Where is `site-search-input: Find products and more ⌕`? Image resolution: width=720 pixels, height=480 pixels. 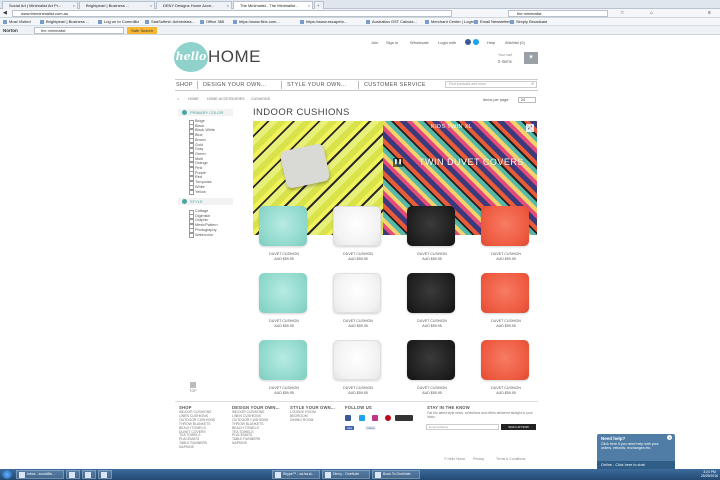 site-search-input: Find products and more ⌕ is located at coordinates (491, 84).